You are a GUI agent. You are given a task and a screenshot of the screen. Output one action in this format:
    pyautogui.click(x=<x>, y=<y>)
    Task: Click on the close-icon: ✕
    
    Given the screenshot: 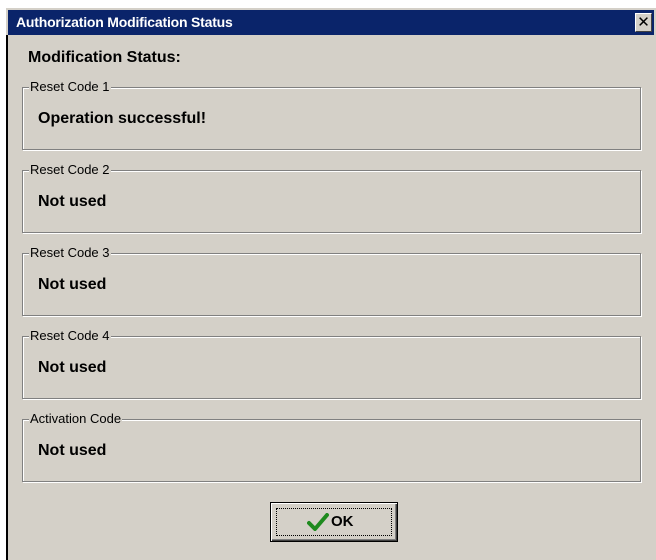 What is the action you would take?
    pyautogui.click(x=643, y=22)
    